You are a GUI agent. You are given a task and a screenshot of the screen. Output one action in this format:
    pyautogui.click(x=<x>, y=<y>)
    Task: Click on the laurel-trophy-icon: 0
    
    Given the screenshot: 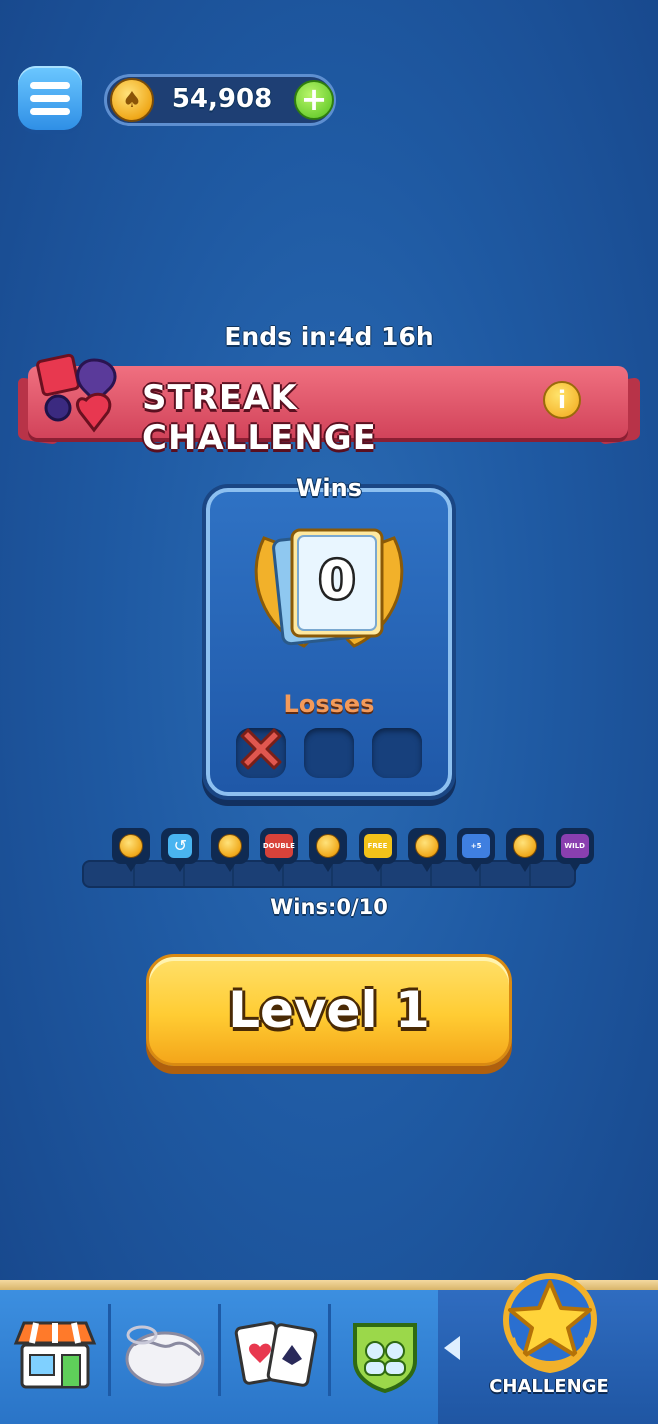 What is the action you would take?
    pyautogui.click(x=329, y=588)
    